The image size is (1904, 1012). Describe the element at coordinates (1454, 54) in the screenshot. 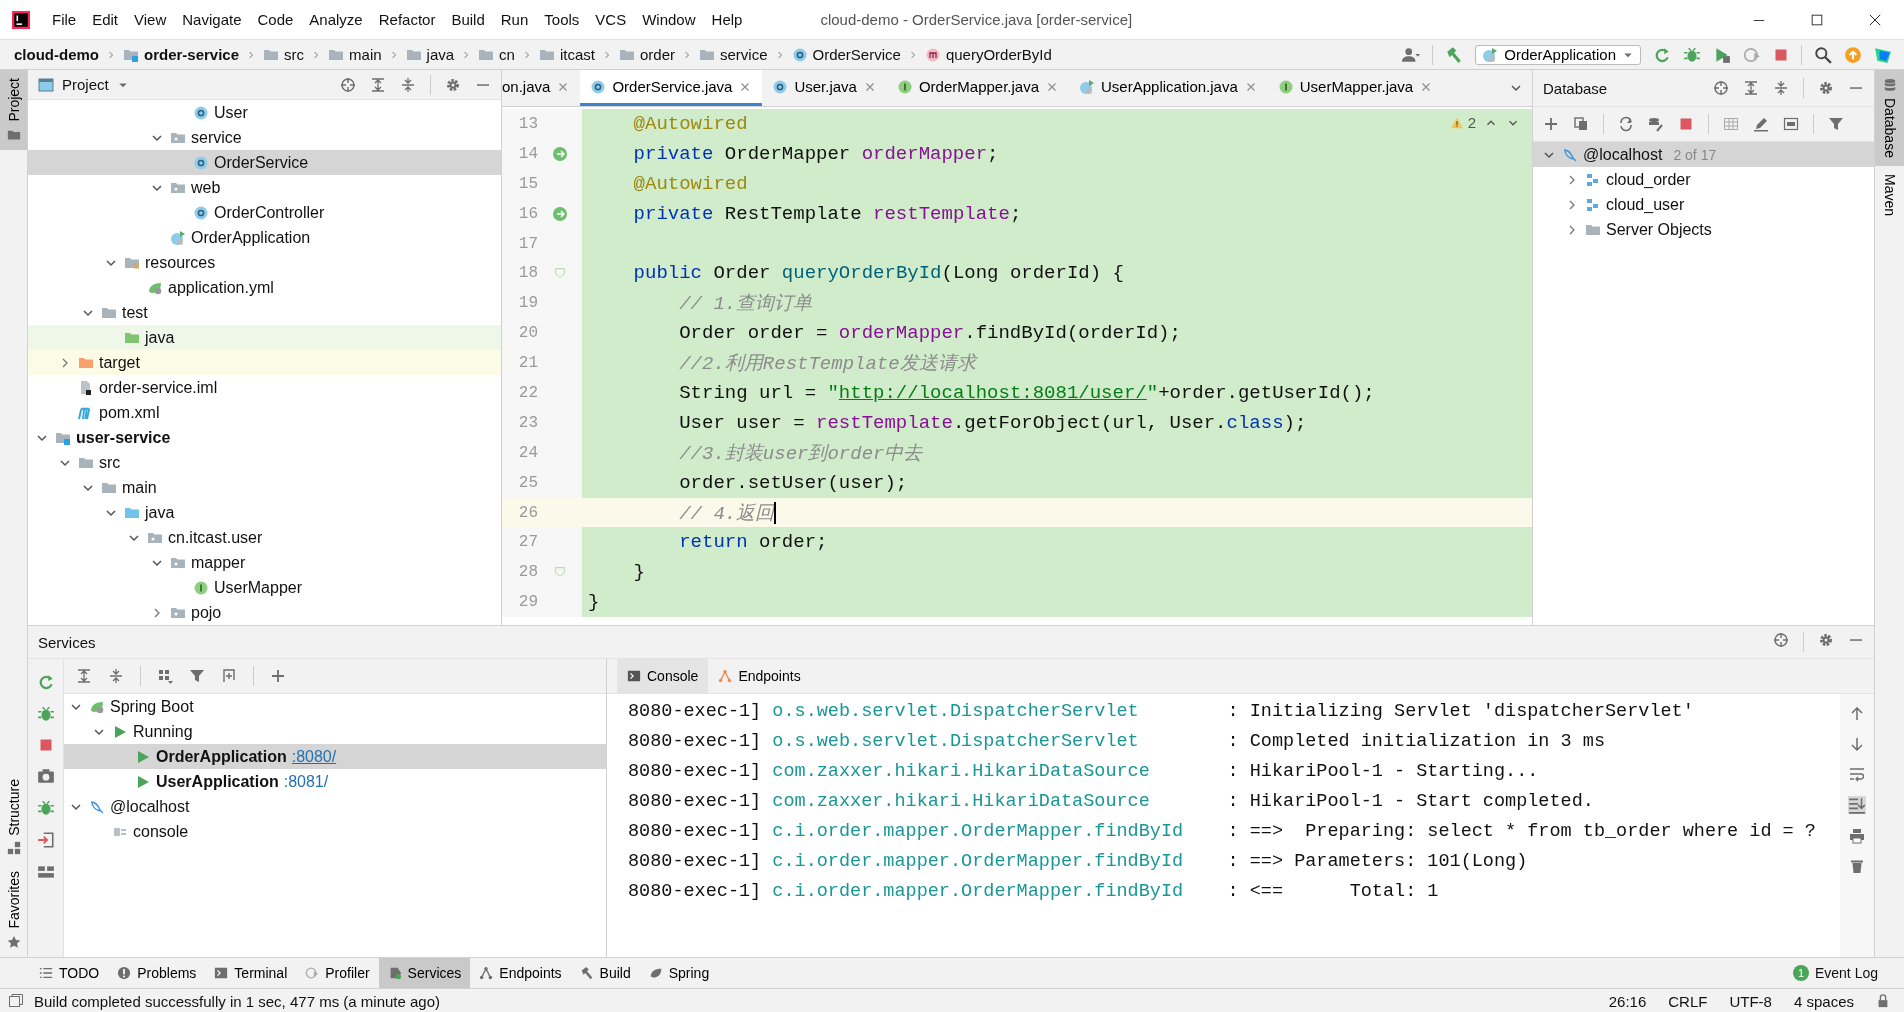

I see `hammer-icon` at that location.